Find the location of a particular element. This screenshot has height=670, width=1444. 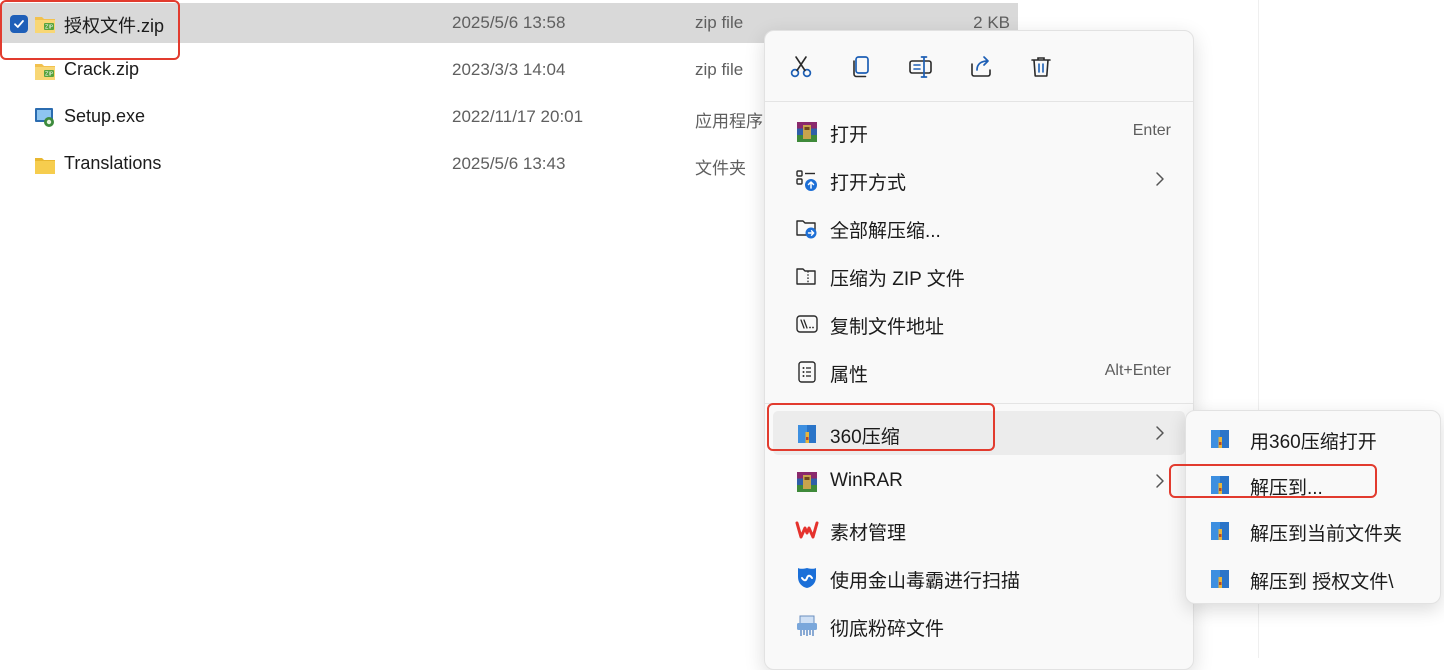

submenu-item-extract-here: 解压到当前文件夹 is located at coordinates (1313, 529).